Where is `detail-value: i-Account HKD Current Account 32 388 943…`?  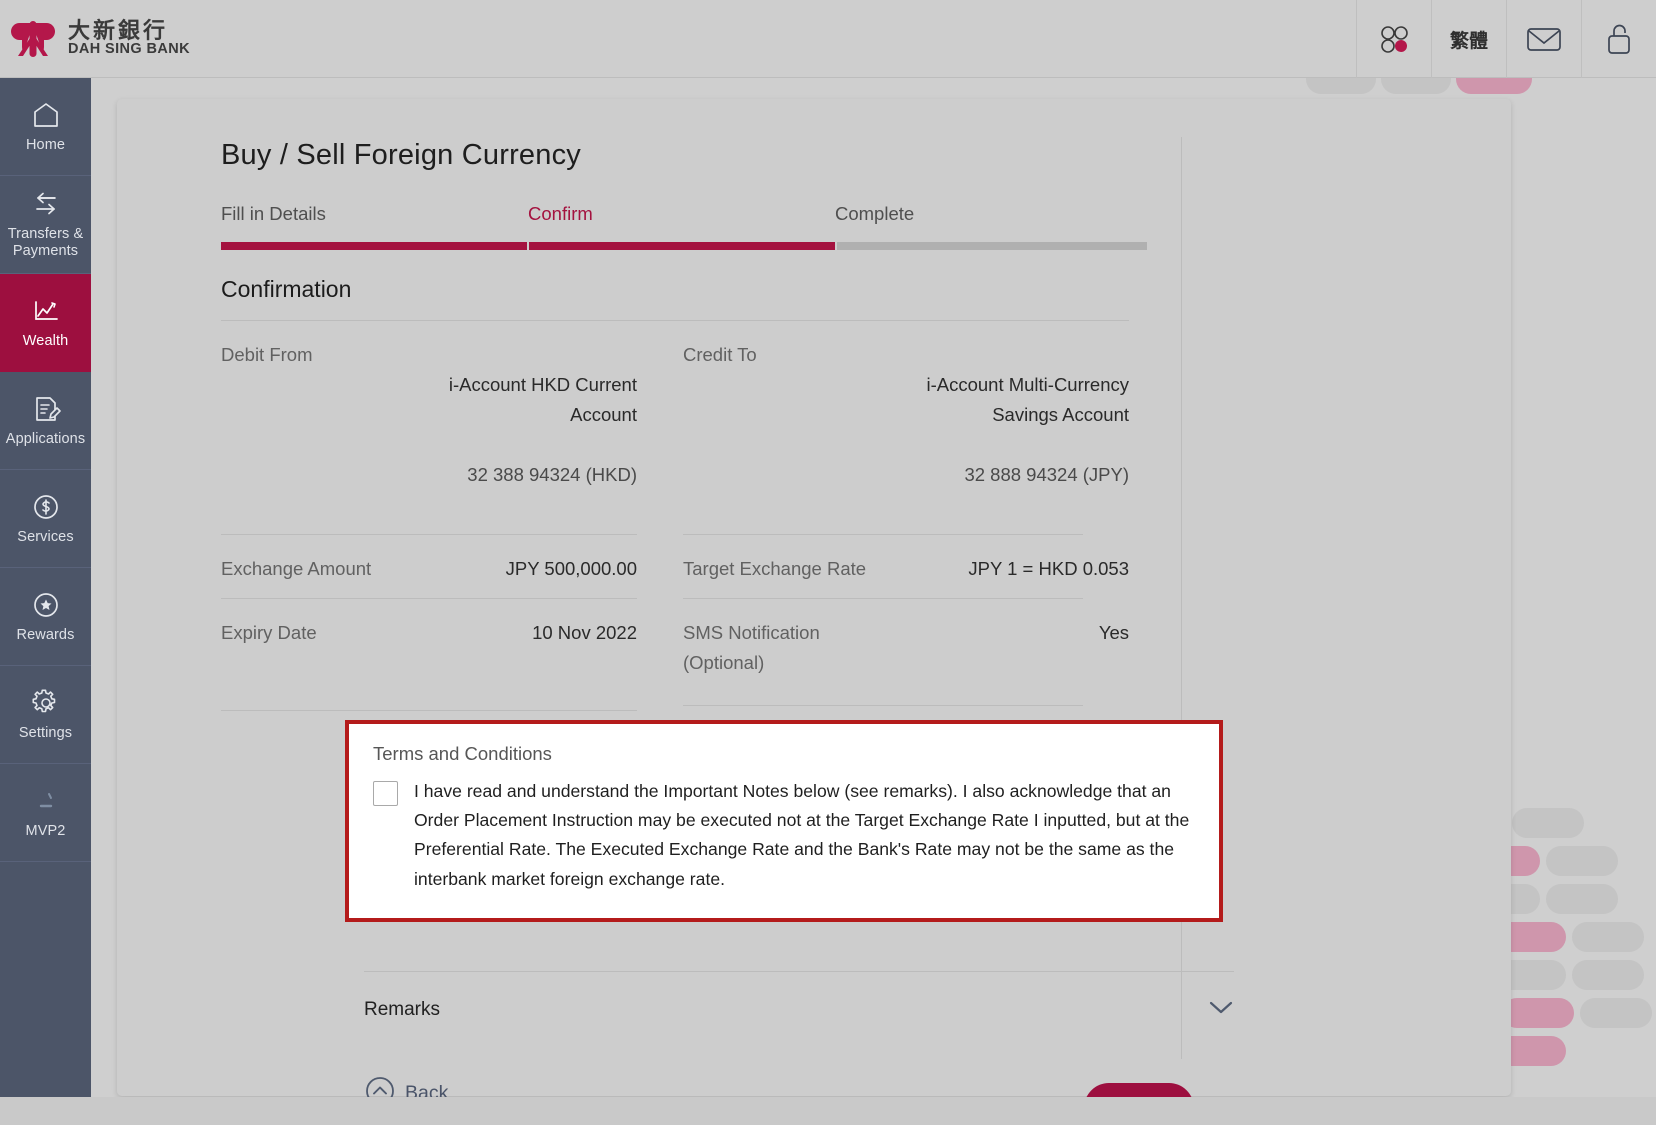 detail-value: i-Account HKD Current Account 32 388 943… is located at coordinates (543, 430).